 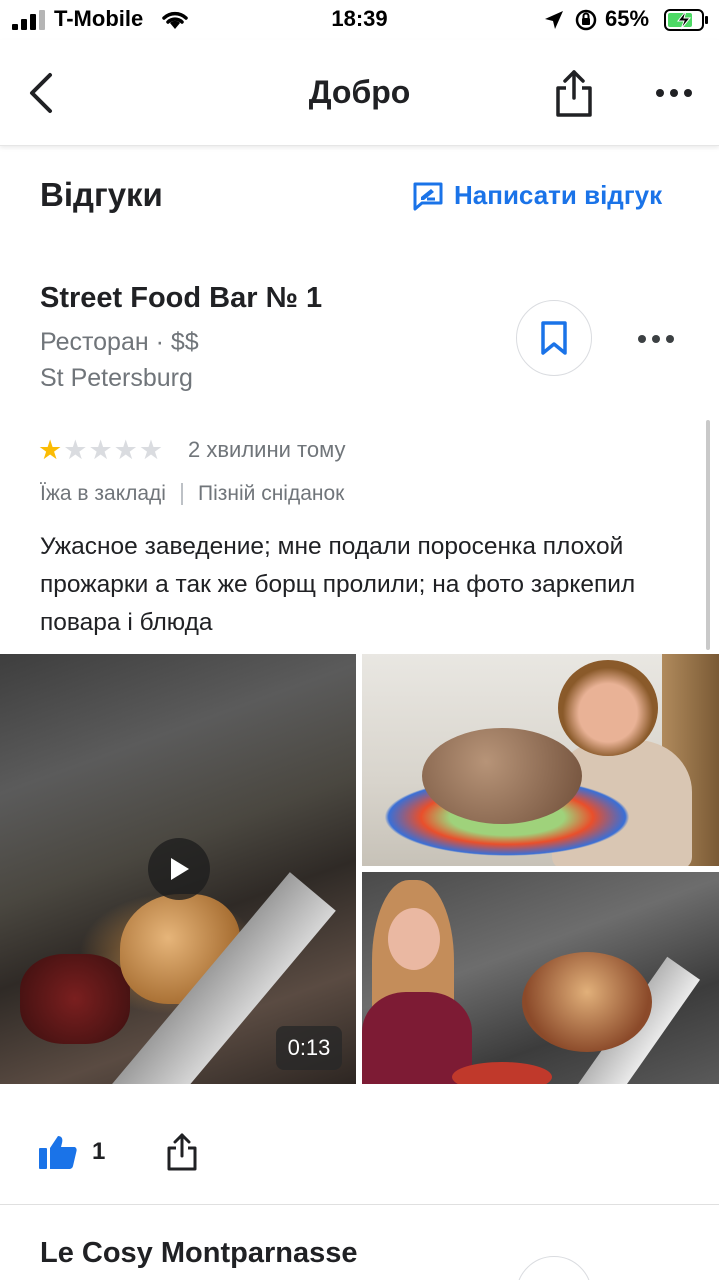 I want to click on star-filled-icon: ★, so click(x=50, y=450).